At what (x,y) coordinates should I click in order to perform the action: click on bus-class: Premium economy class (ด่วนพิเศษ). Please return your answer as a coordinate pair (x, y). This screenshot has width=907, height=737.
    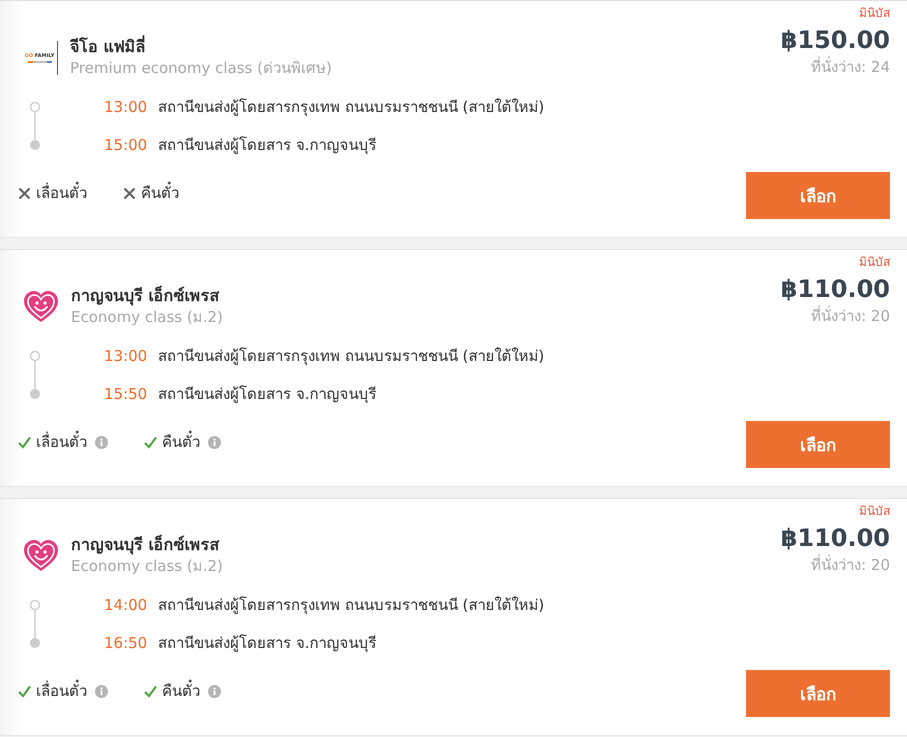
    Looking at the image, I should click on (201, 68).